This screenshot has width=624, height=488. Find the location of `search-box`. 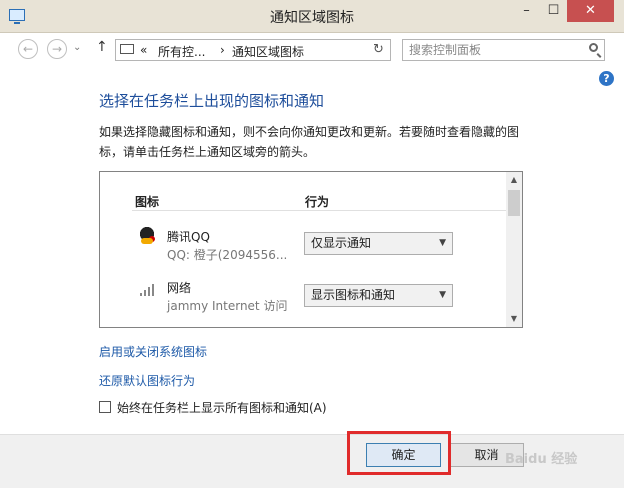

search-box is located at coordinates (503, 50).